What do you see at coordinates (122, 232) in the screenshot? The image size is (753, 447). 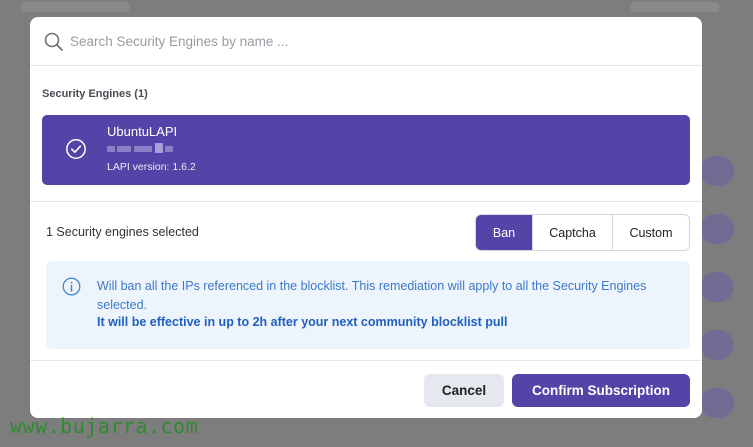 I see `selected-count: 1 Security engines selected` at bounding box center [122, 232].